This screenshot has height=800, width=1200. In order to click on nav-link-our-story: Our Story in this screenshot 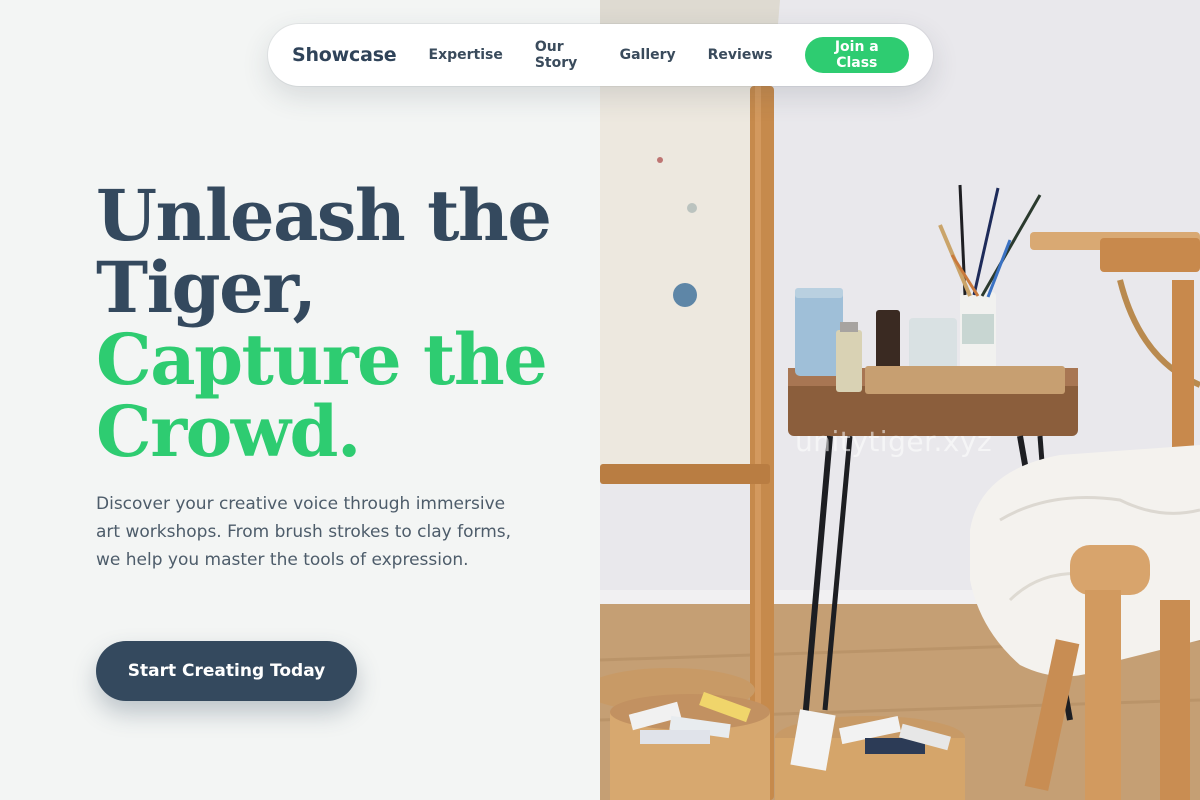, I will do `click(561, 55)`.